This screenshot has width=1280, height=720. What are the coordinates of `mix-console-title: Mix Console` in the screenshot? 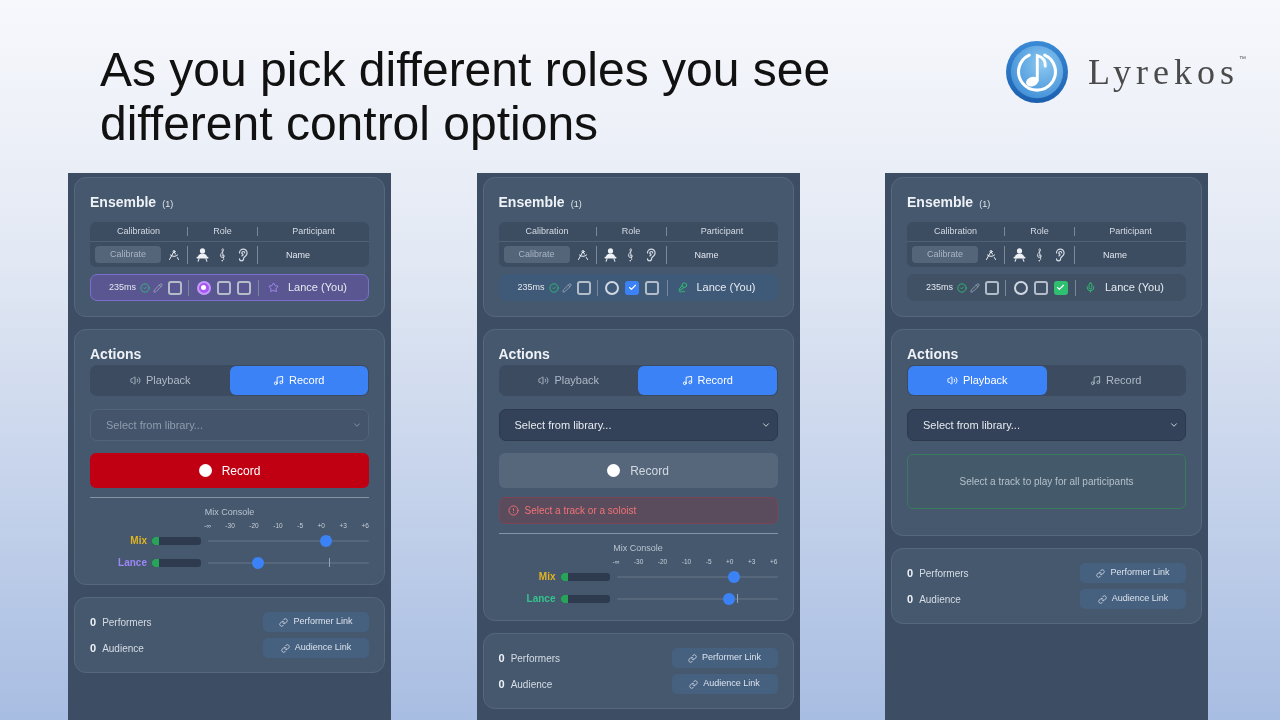 It's located at (229, 512).